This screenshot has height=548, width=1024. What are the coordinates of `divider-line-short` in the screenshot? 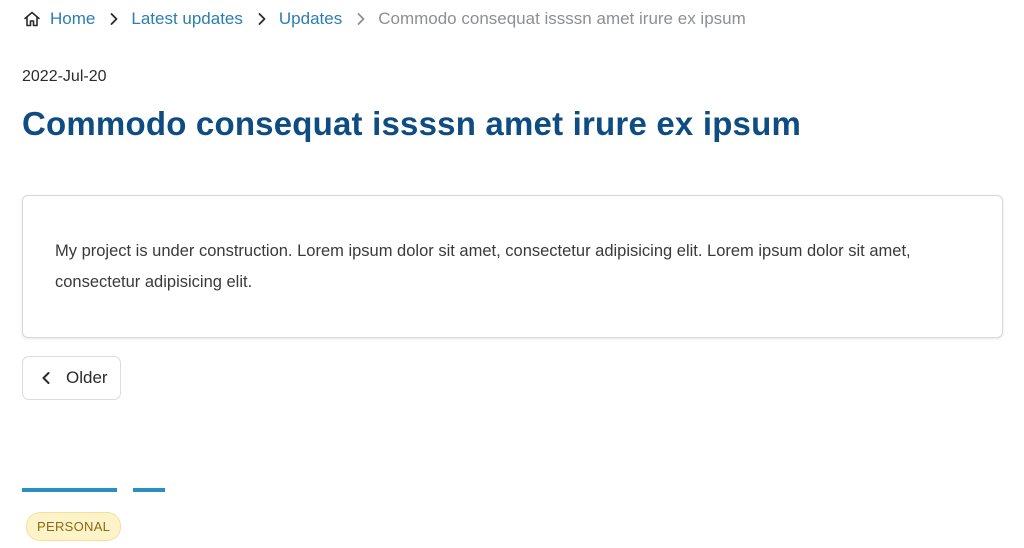 It's located at (149, 490).